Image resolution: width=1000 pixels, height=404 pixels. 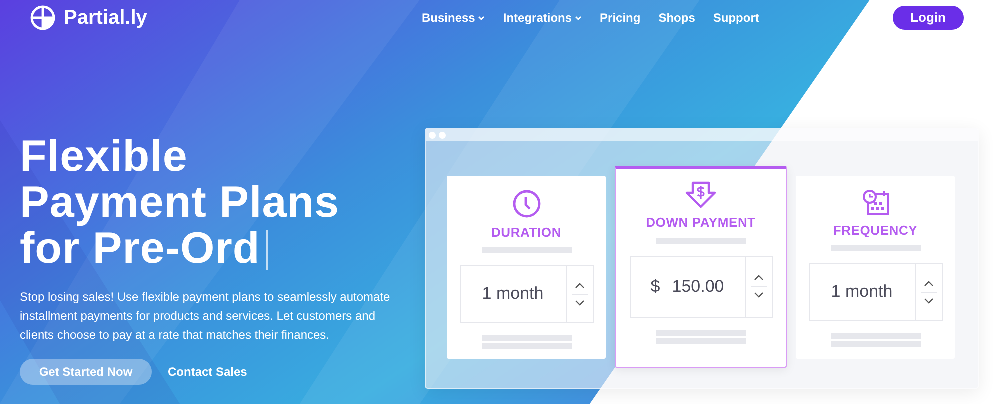 I want to click on login-button: Login, so click(x=928, y=18).